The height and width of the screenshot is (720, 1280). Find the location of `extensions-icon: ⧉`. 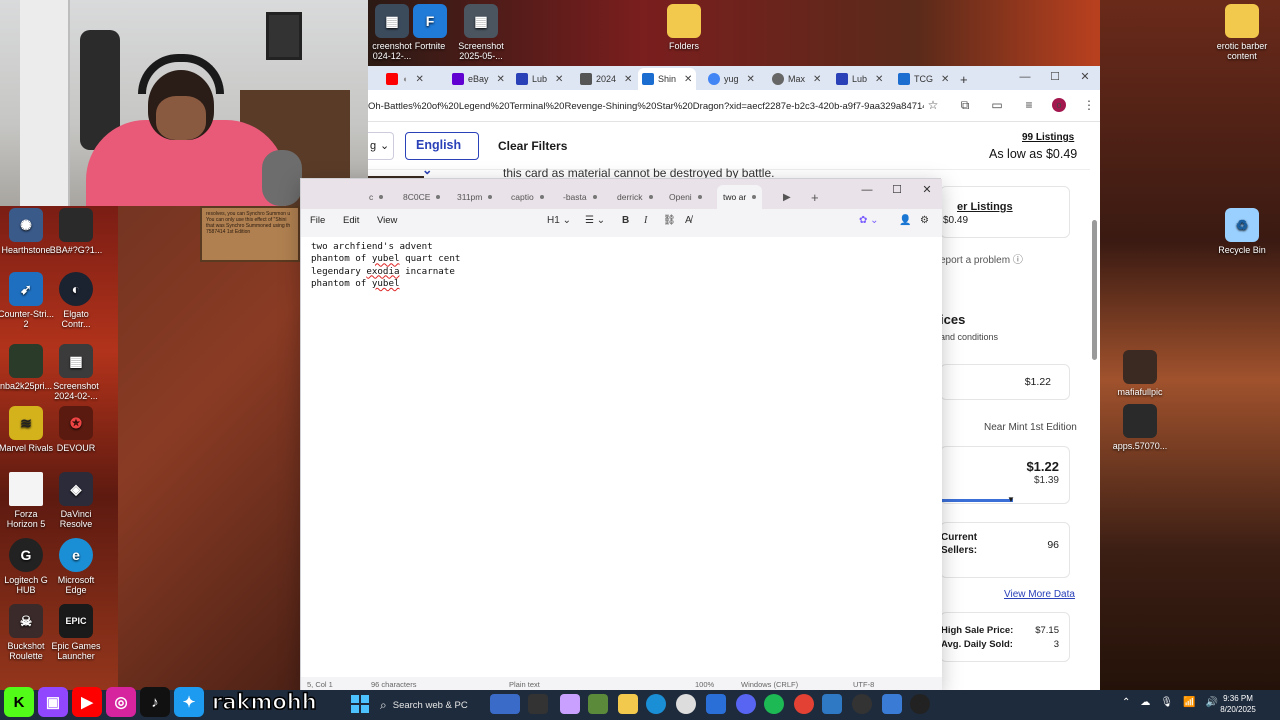

extensions-icon: ⧉ is located at coordinates (965, 105).